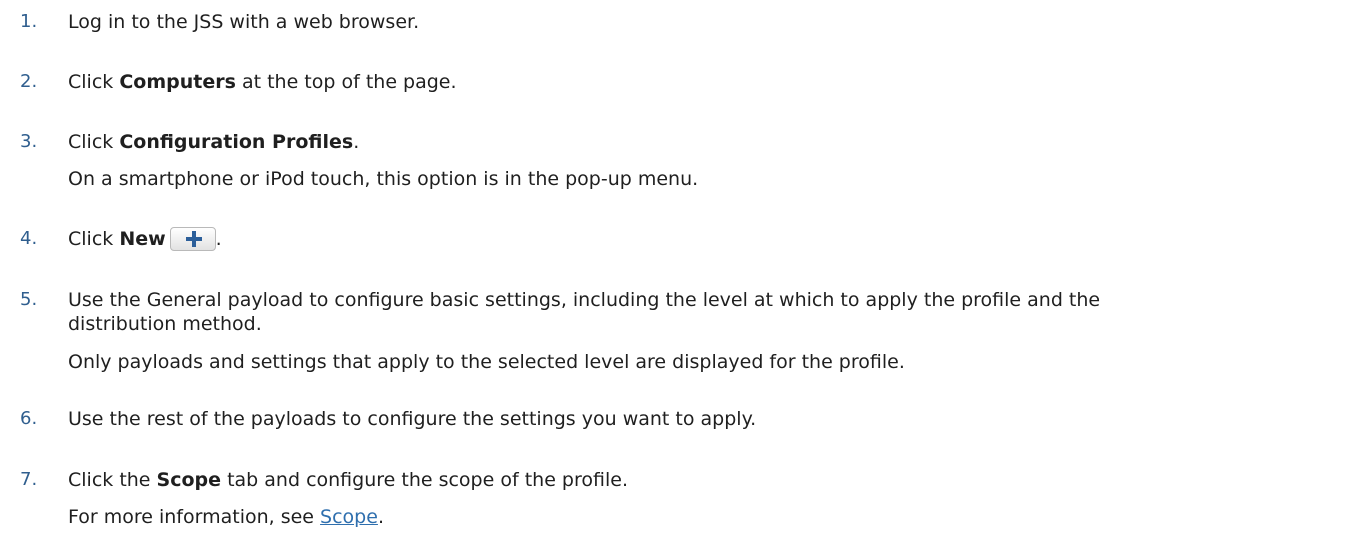 The image size is (1348, 554). What do you see at coordinates (194, 517) in the screenshot?
I see `note-prefix: For more information, see` at bounding box center [194, 517].